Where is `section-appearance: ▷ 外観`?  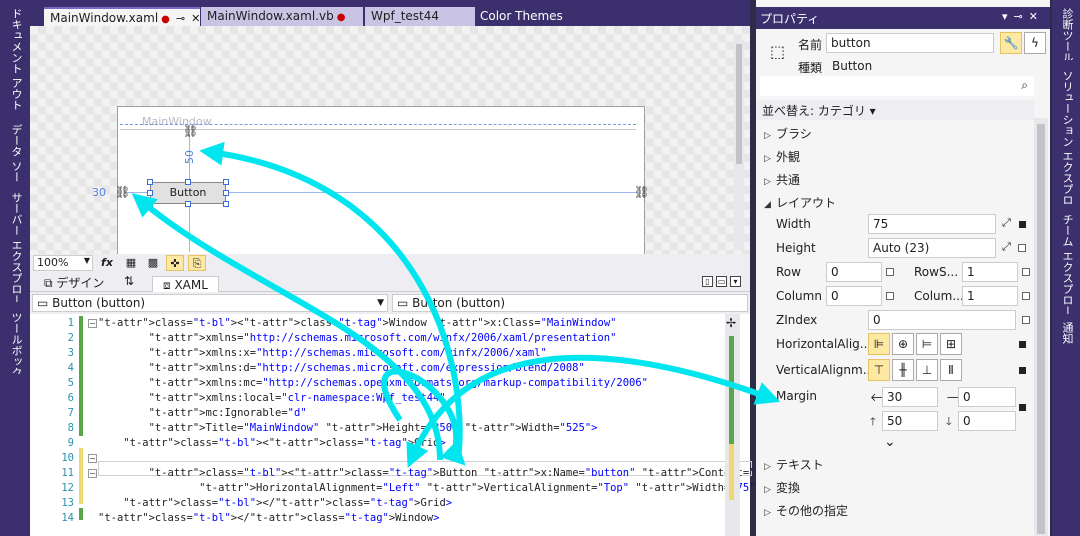 section-appearance: ▷ 外観 is located at coordinates (782, 156).